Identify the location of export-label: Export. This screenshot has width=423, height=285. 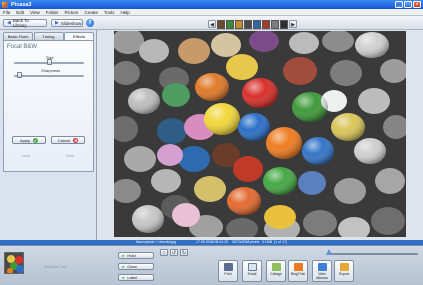
(344, 274).